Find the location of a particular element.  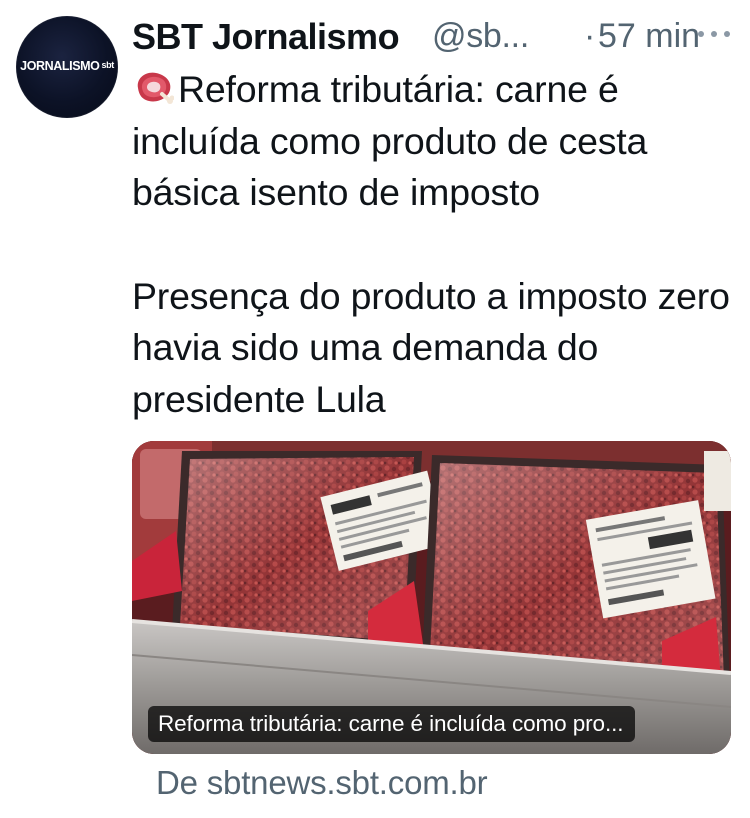

avatar: JORNALISMO sbt is located at coordinates (67, 67).